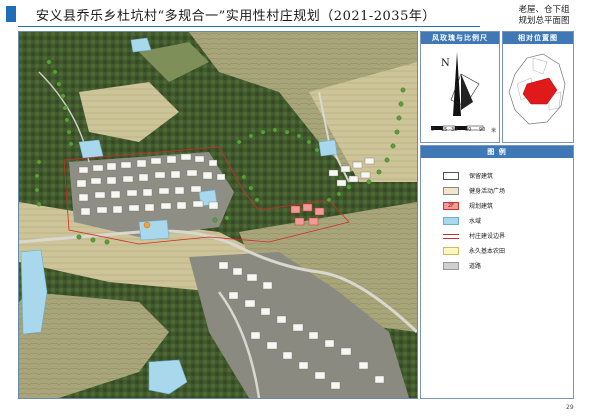  Describe the element at coordinates (544, 21) in the screenshot. I see `sheet-subtitle-line2: 规划总平面图` at that location.